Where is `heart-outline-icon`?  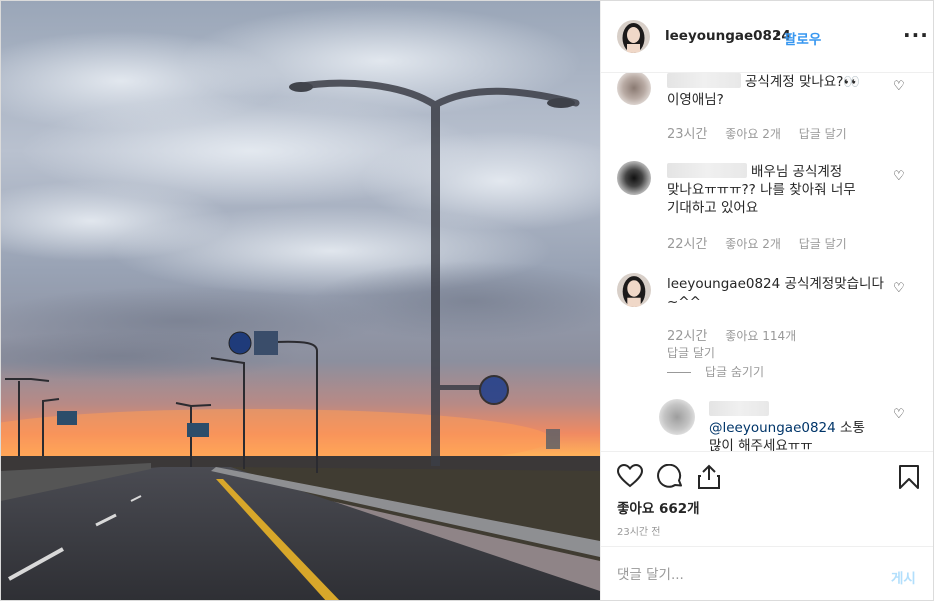
heart-outline-icon is located at coordinates (630, 477).